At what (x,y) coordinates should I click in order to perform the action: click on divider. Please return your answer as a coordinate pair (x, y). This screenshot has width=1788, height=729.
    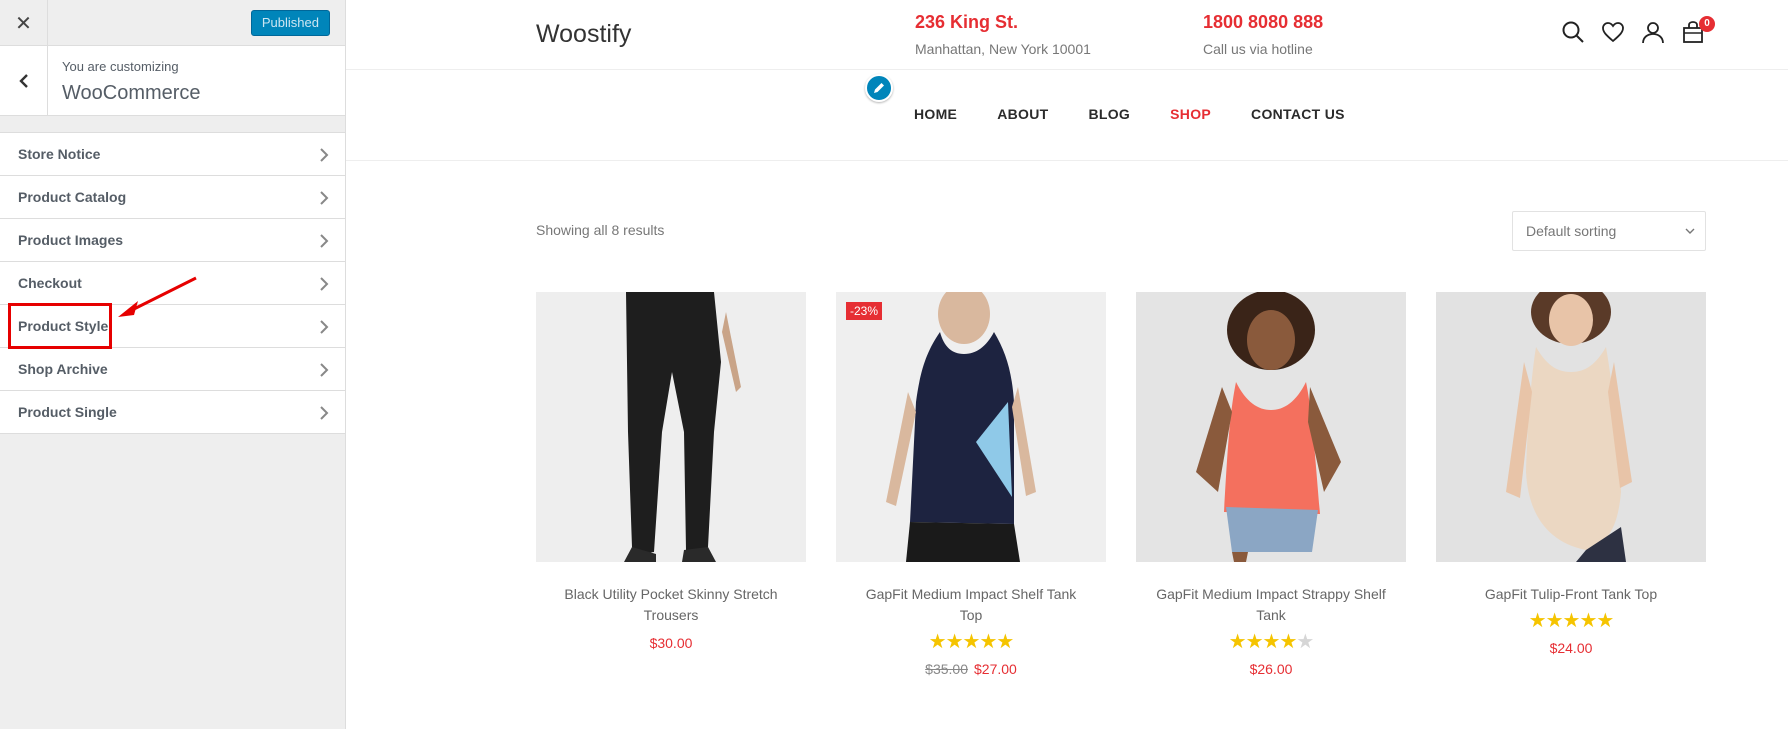
    Looking at the image, I should click on (1067, 160).